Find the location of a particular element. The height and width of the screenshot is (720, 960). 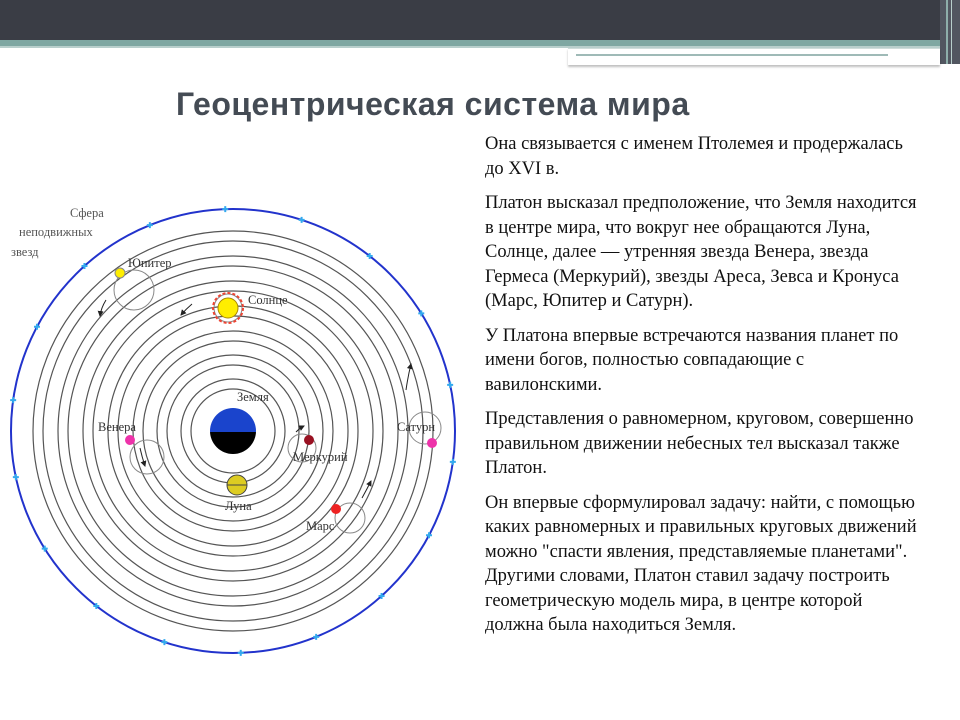

corner-decoration is located at coordinates (950, 32).